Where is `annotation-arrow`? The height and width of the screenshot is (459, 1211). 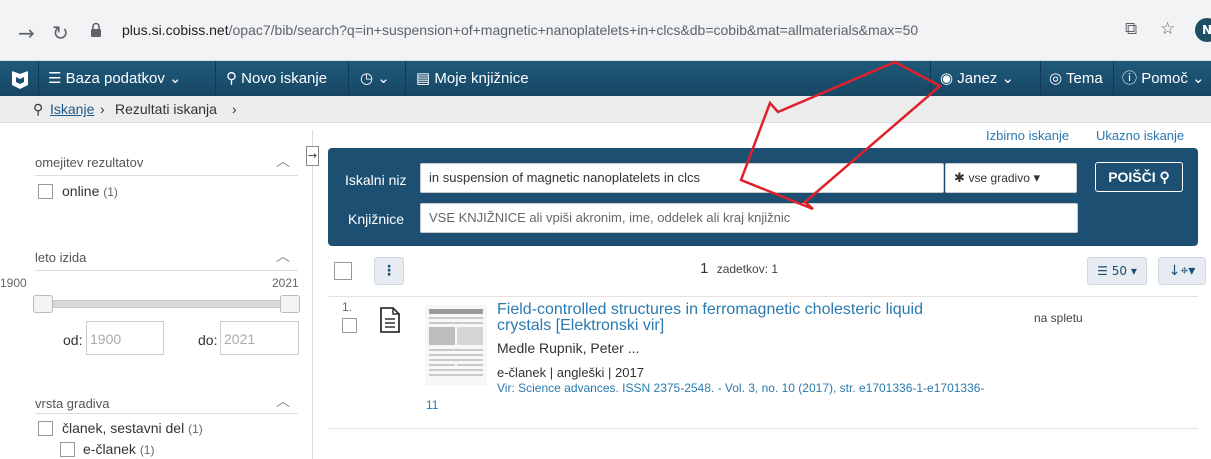 annotation-arrow is located at coordinates (841, 135).